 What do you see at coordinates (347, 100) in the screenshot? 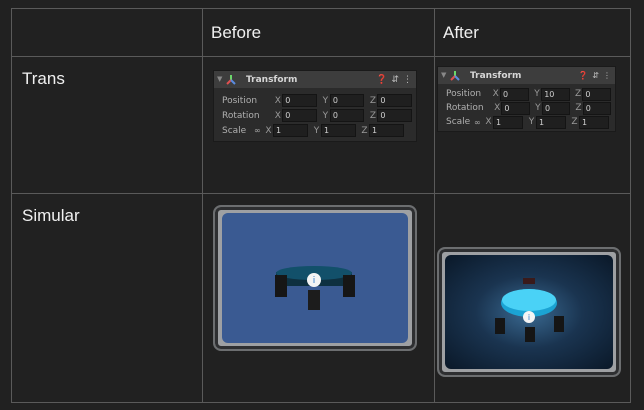
I see `position-y-field: 0` at bounding box center [347, 100].